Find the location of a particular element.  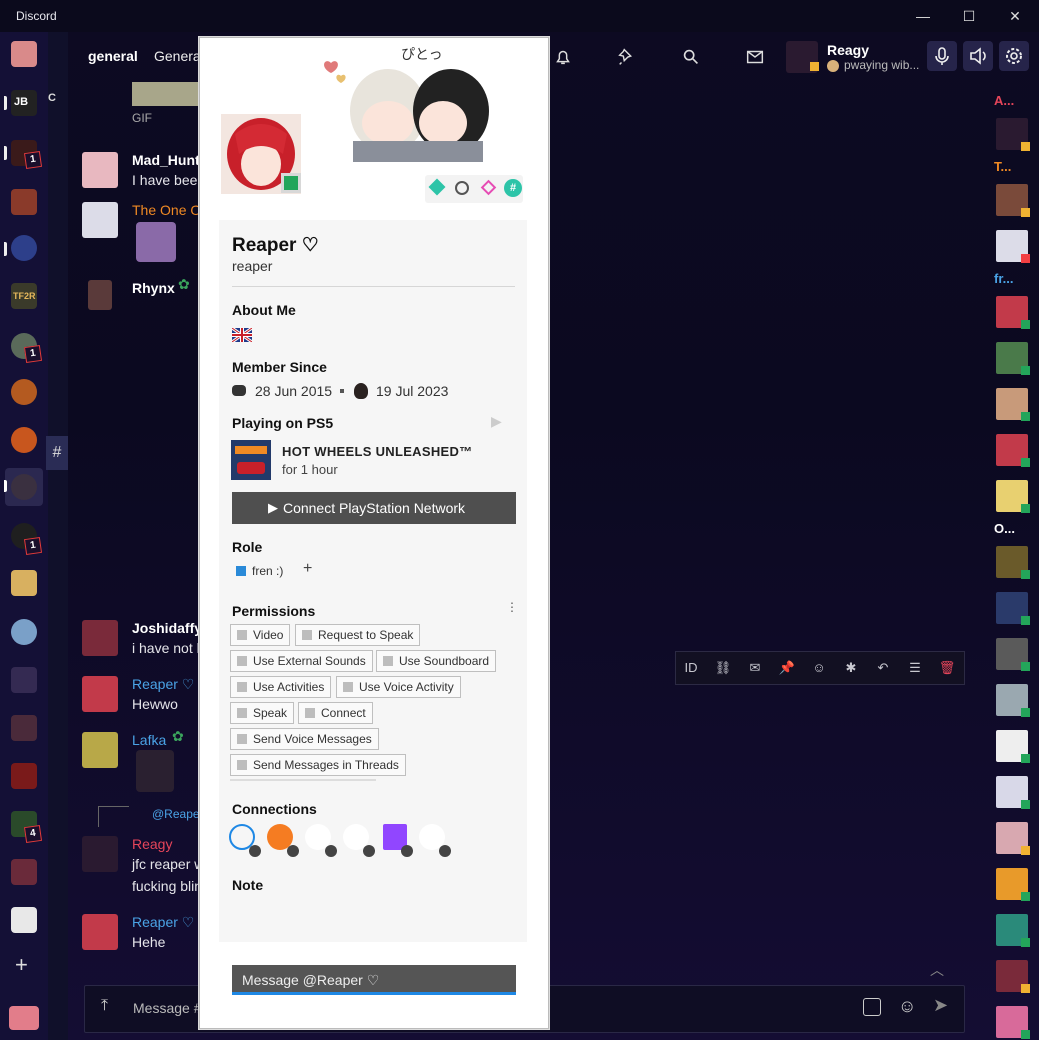

message-author: Joshidaffy is located at coordinates (167, 628).